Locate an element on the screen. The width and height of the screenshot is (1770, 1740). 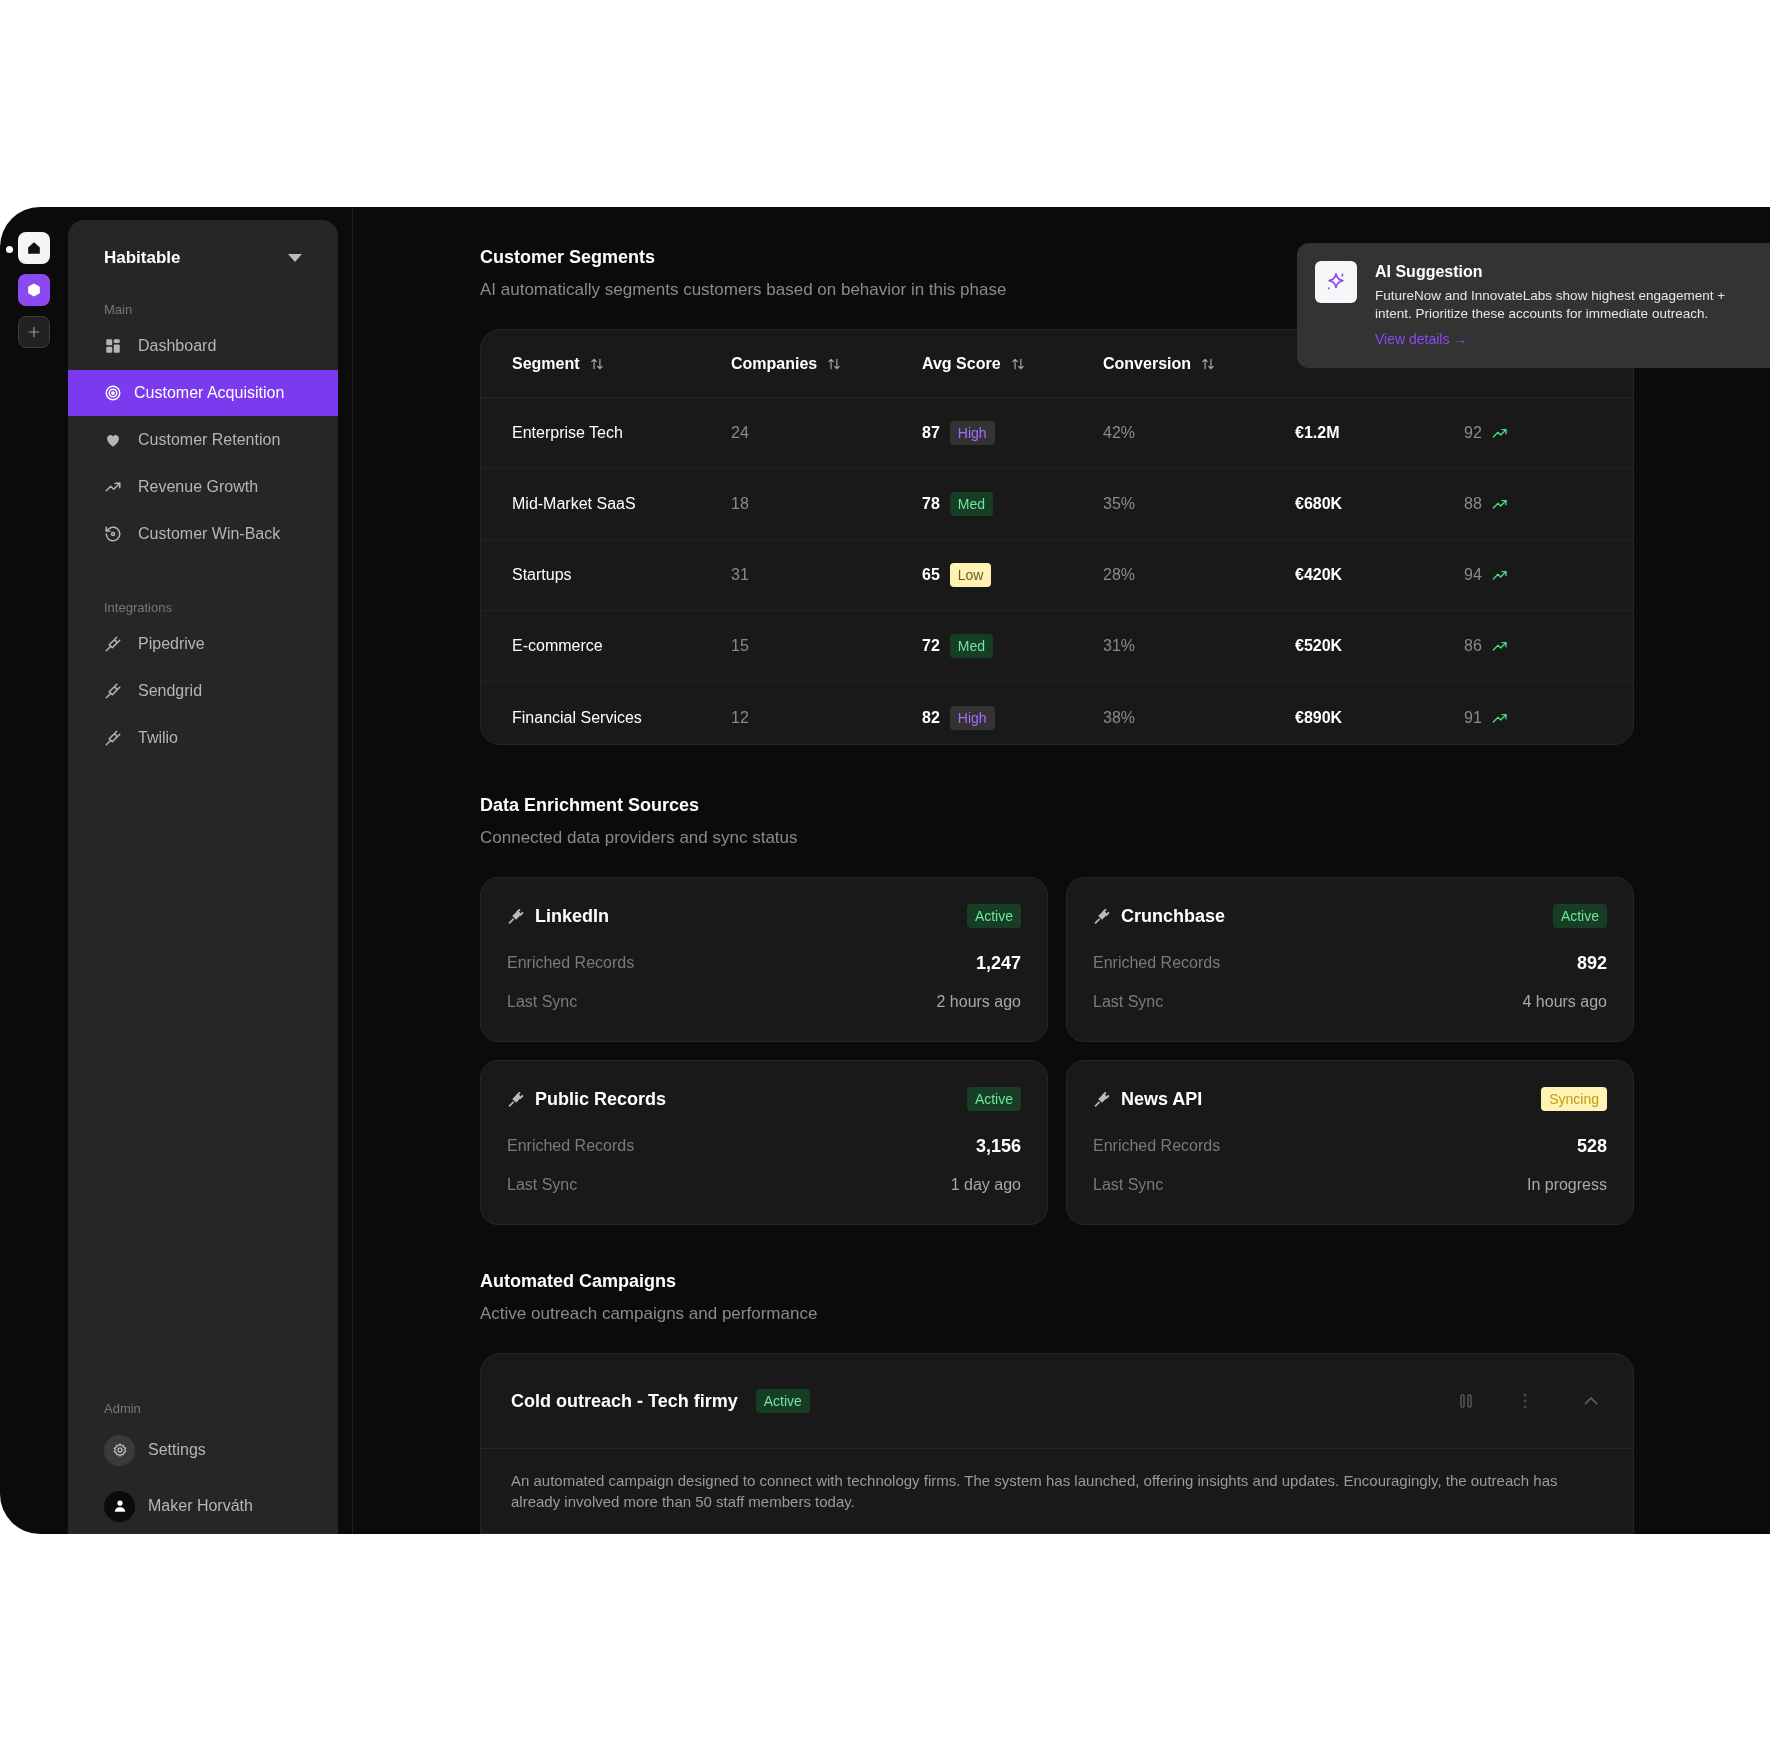
table-cell-text: 42% is located at coordinates (1120, 433).